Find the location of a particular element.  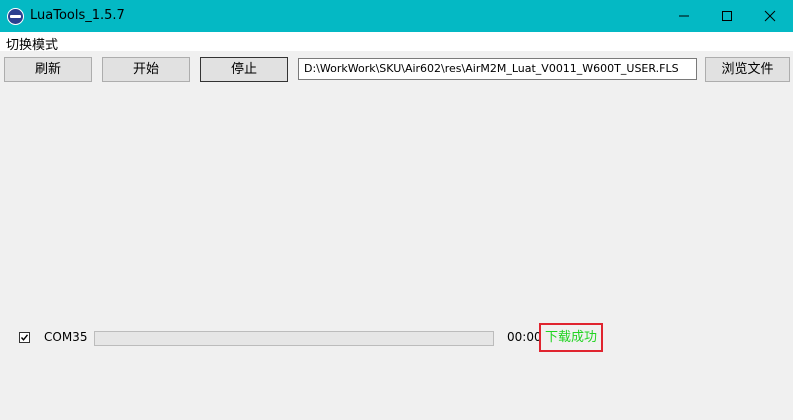

maximize-button is located at coordinates (727, 16).